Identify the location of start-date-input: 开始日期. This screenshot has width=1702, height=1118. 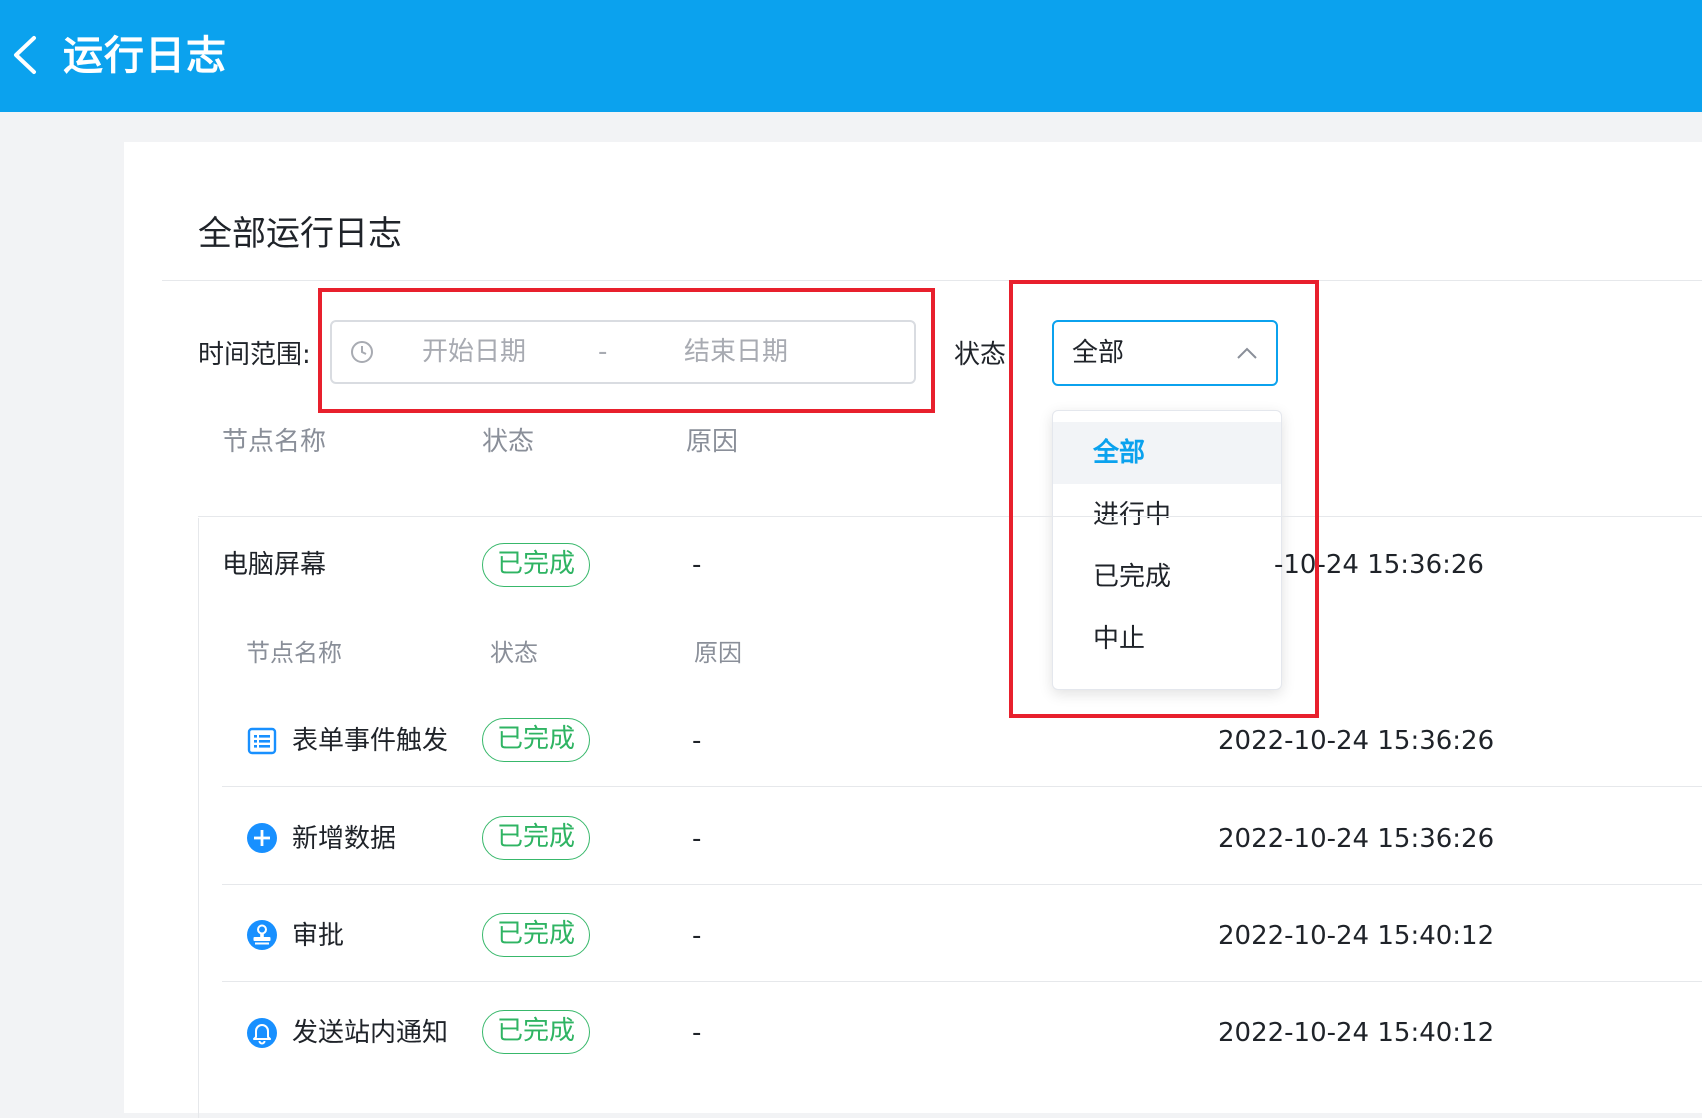
(474, 352).